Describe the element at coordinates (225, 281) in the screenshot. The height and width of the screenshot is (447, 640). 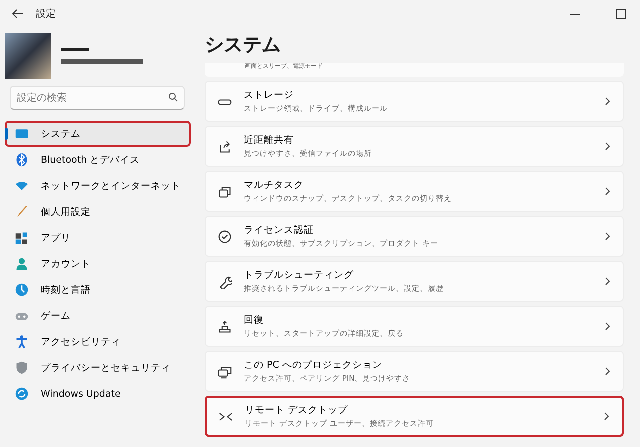
I see `wrench-icon` at that location.